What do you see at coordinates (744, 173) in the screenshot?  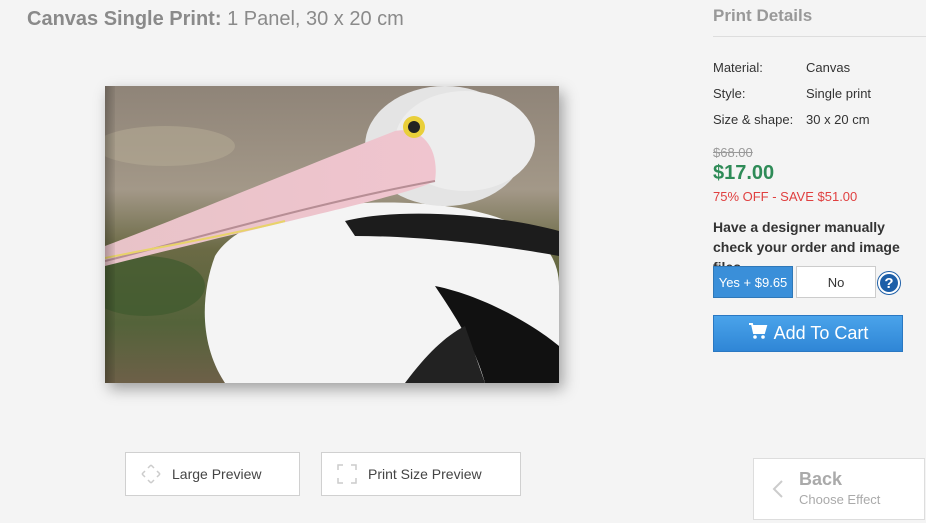 I see `sale-price: $17.00` at bounding box center [744, 173].